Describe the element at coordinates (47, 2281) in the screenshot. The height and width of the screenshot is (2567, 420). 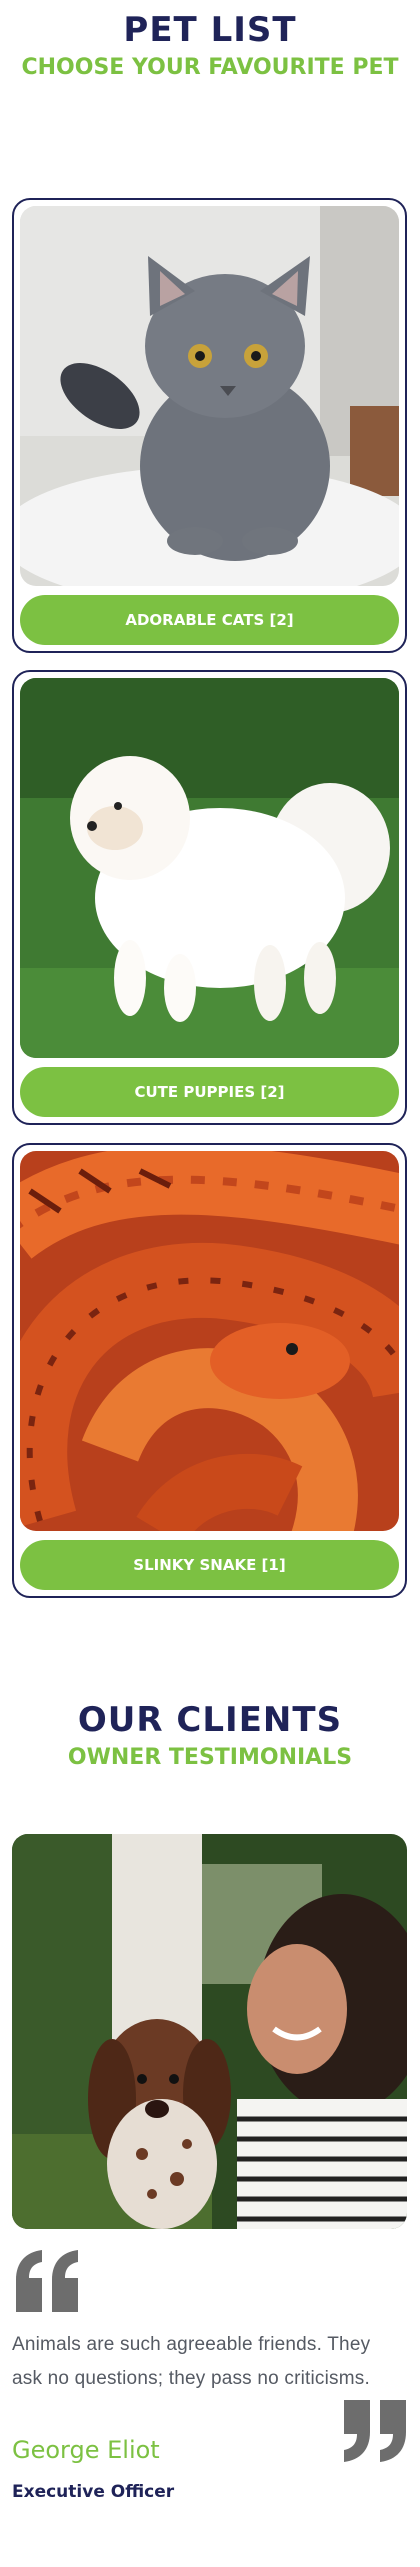
I see `quote-open-icon` at that location.